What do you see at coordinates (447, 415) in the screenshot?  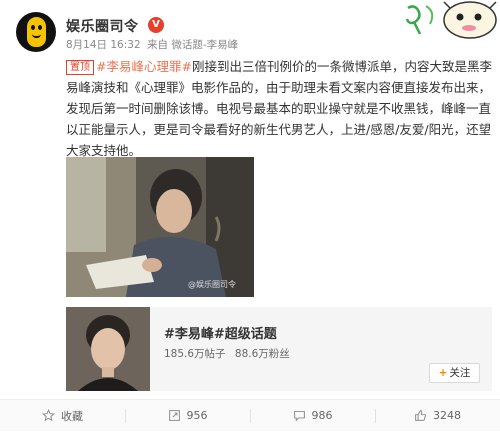 I see `like-count: 3248` at bounding box center [447, 415].